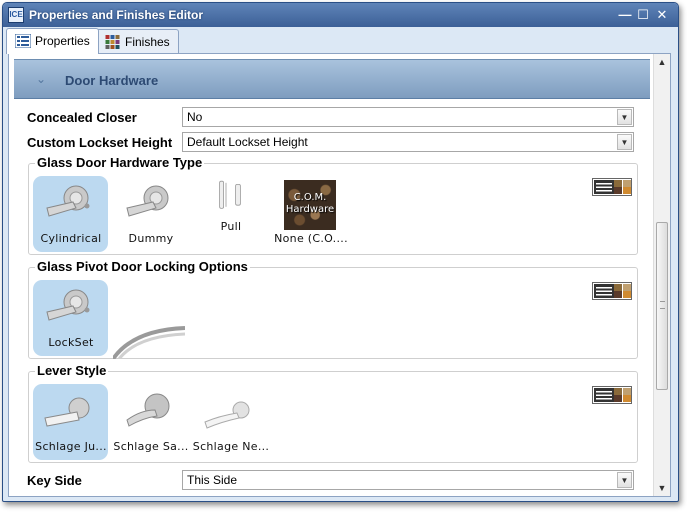 This screenshot has width=687, height=512. I want to click on concealed-closer-value: No, so click(195, 117).